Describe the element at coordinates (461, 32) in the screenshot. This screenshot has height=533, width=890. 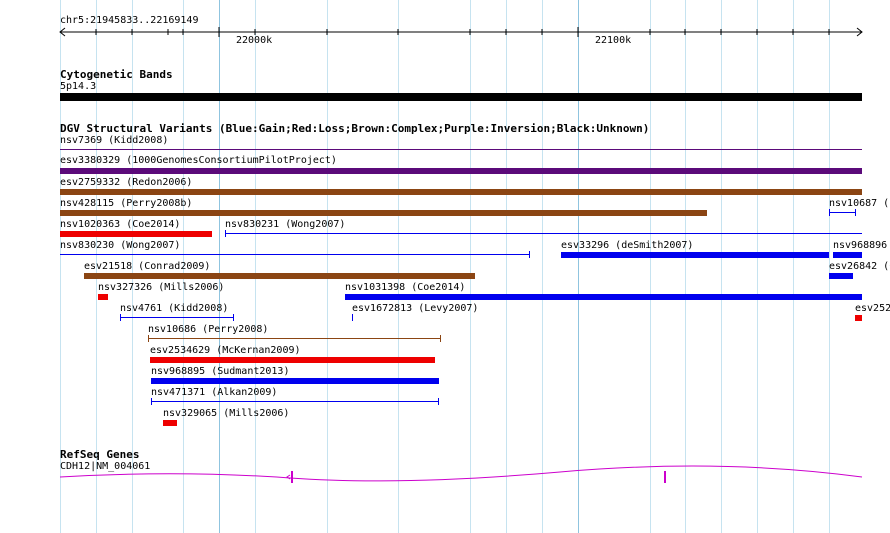
I see `ruler-scale` at that location.